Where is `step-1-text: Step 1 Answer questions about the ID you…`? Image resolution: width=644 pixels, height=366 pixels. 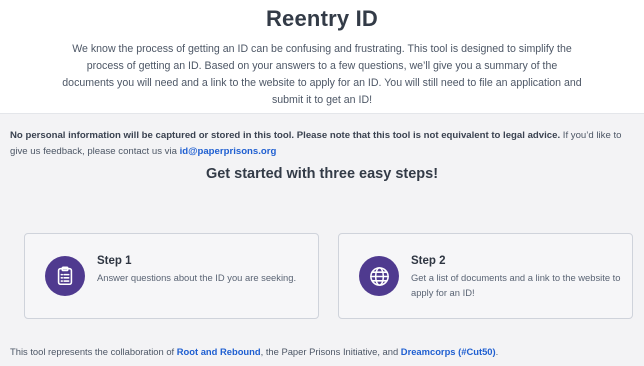
step-1-text: Step 1 Answer questions about the ID you… is located at coordinates (202, 269).